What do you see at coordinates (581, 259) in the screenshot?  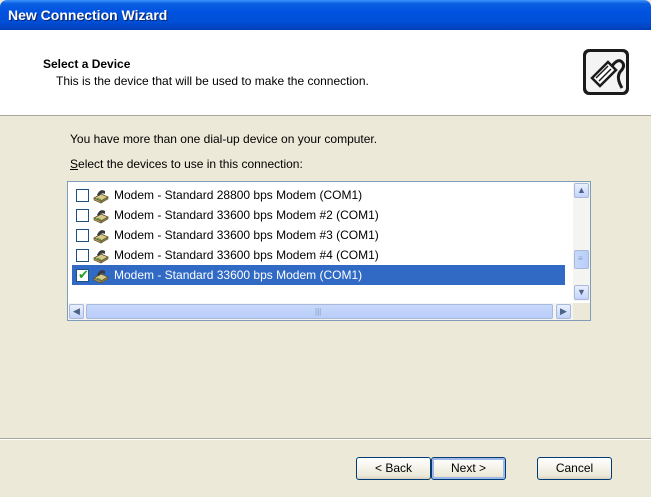 I see `vertical-scroll-thumb: ≡` at bounding box center [581, 259].